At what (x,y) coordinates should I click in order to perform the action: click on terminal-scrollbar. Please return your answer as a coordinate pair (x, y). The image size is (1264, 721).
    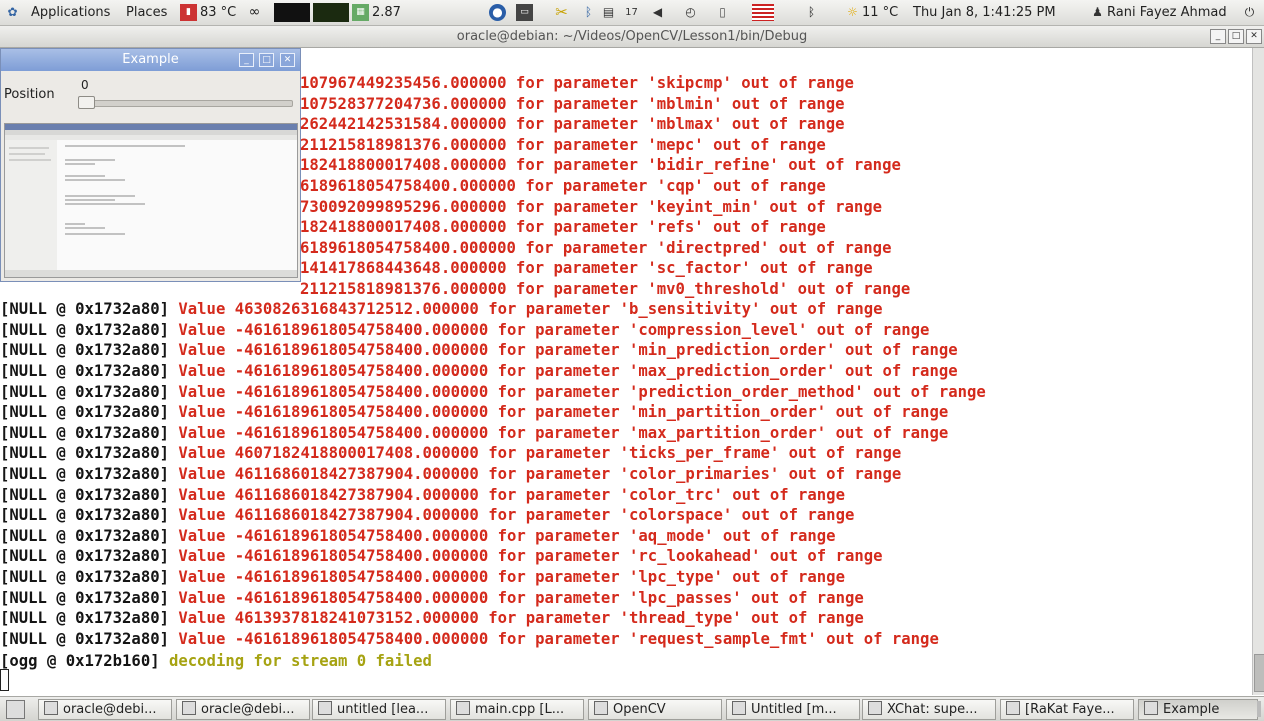
    Looking at the image, I should click on (1258, 371).